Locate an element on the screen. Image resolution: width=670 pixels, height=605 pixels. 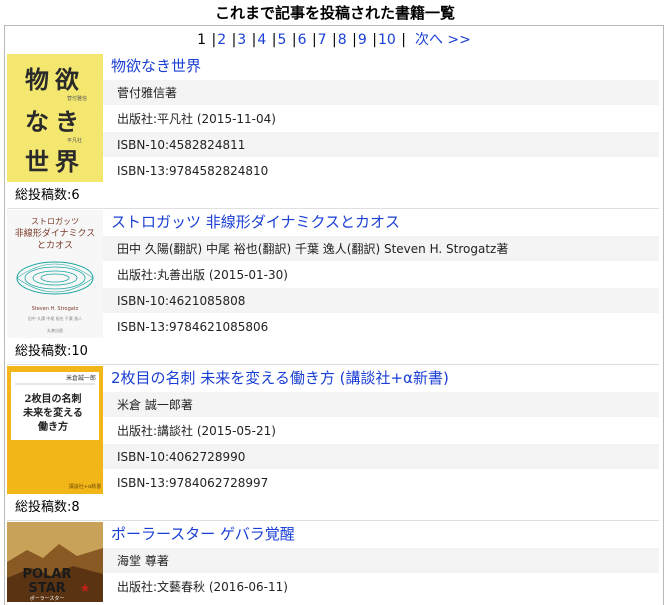
svg-text: なき is located at coordinates (55, 121).